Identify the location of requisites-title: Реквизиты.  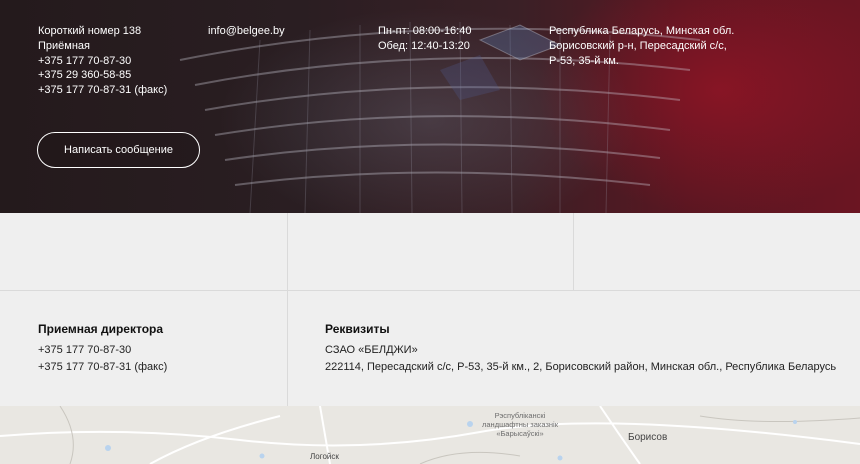
(357, 329).